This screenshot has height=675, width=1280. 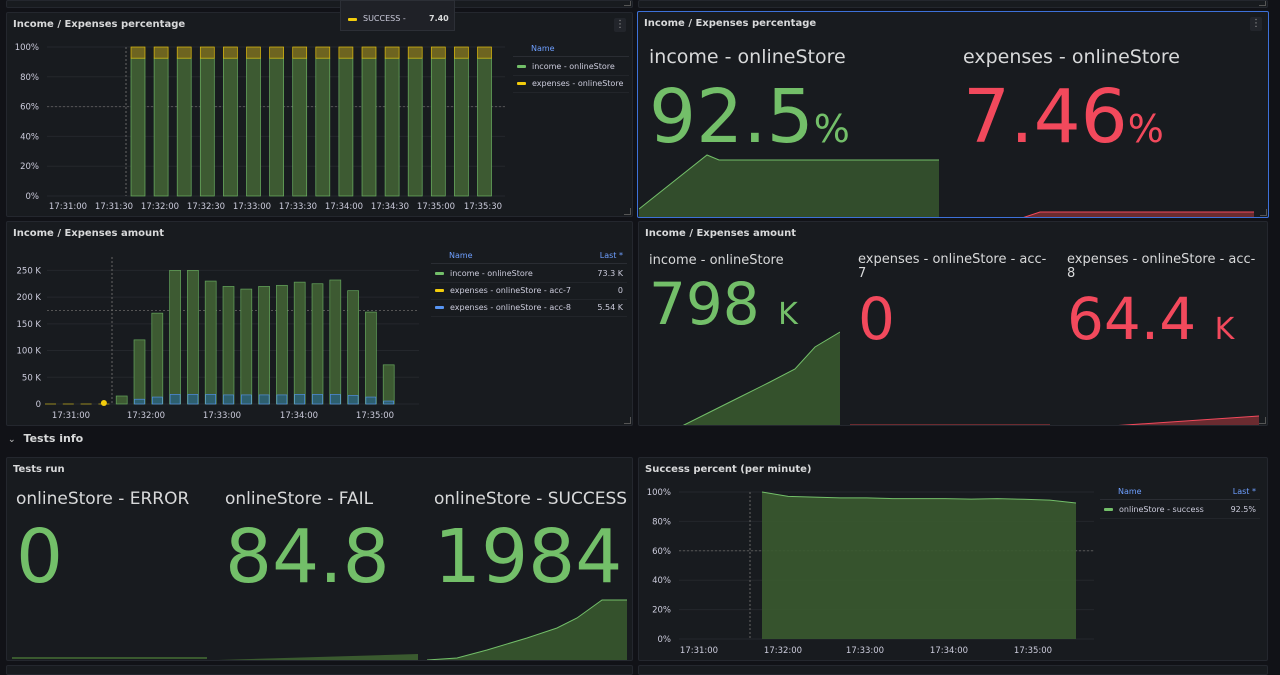 What do you see at coordinates (45, 438) in the screenshot?
I see `row-header-tests-info: ⌄ Tests info` at bounding box center [45, 438].